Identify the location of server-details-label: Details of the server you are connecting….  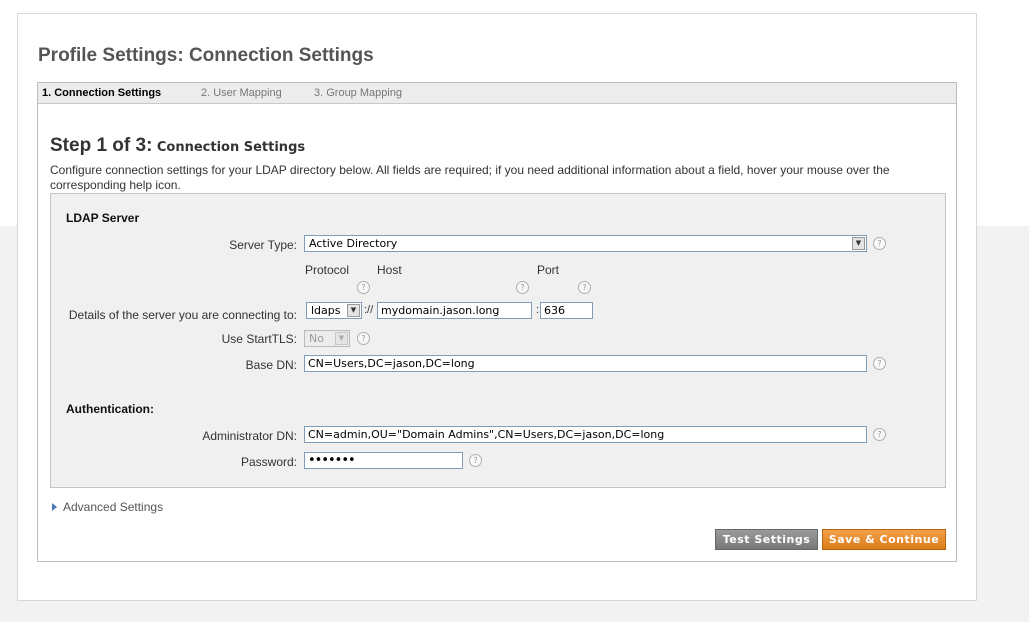
(182, 315).